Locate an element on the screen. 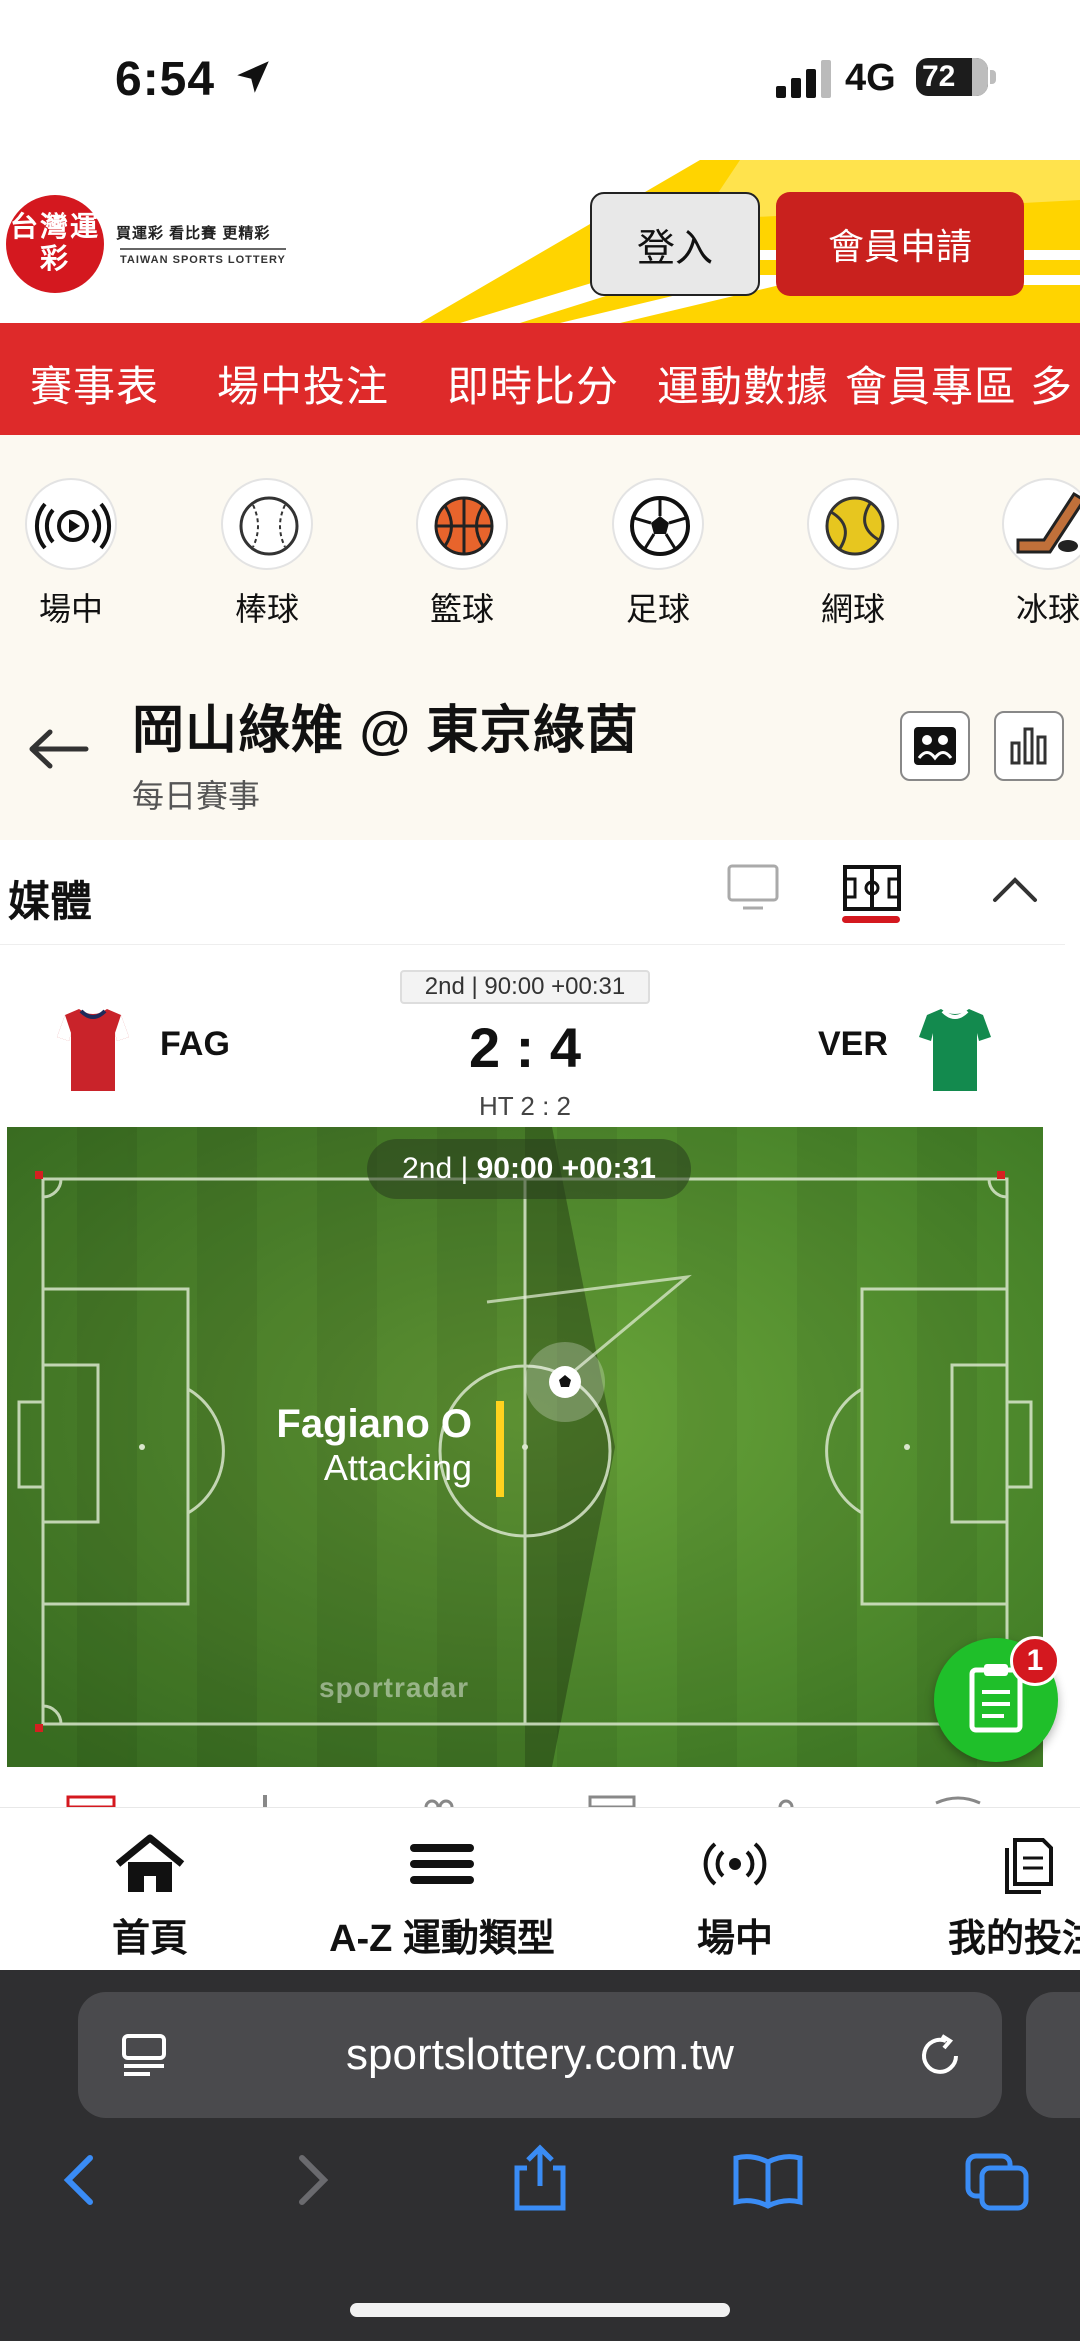 The height and width of the screenshot is (2341, 1080). logo-subtitle: TAIWAN SPORTS LOTTERY is located at coordinates (203, 257).